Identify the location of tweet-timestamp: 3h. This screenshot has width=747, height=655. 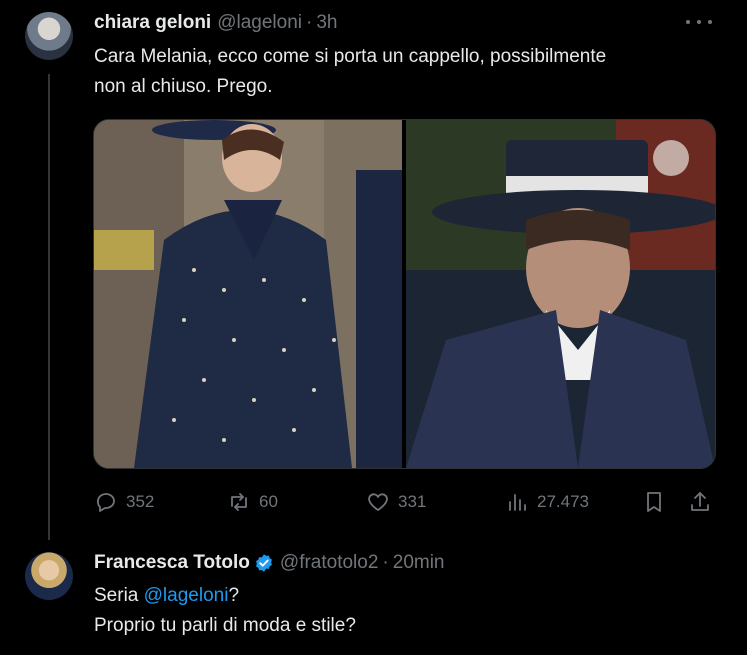
(326, 23).